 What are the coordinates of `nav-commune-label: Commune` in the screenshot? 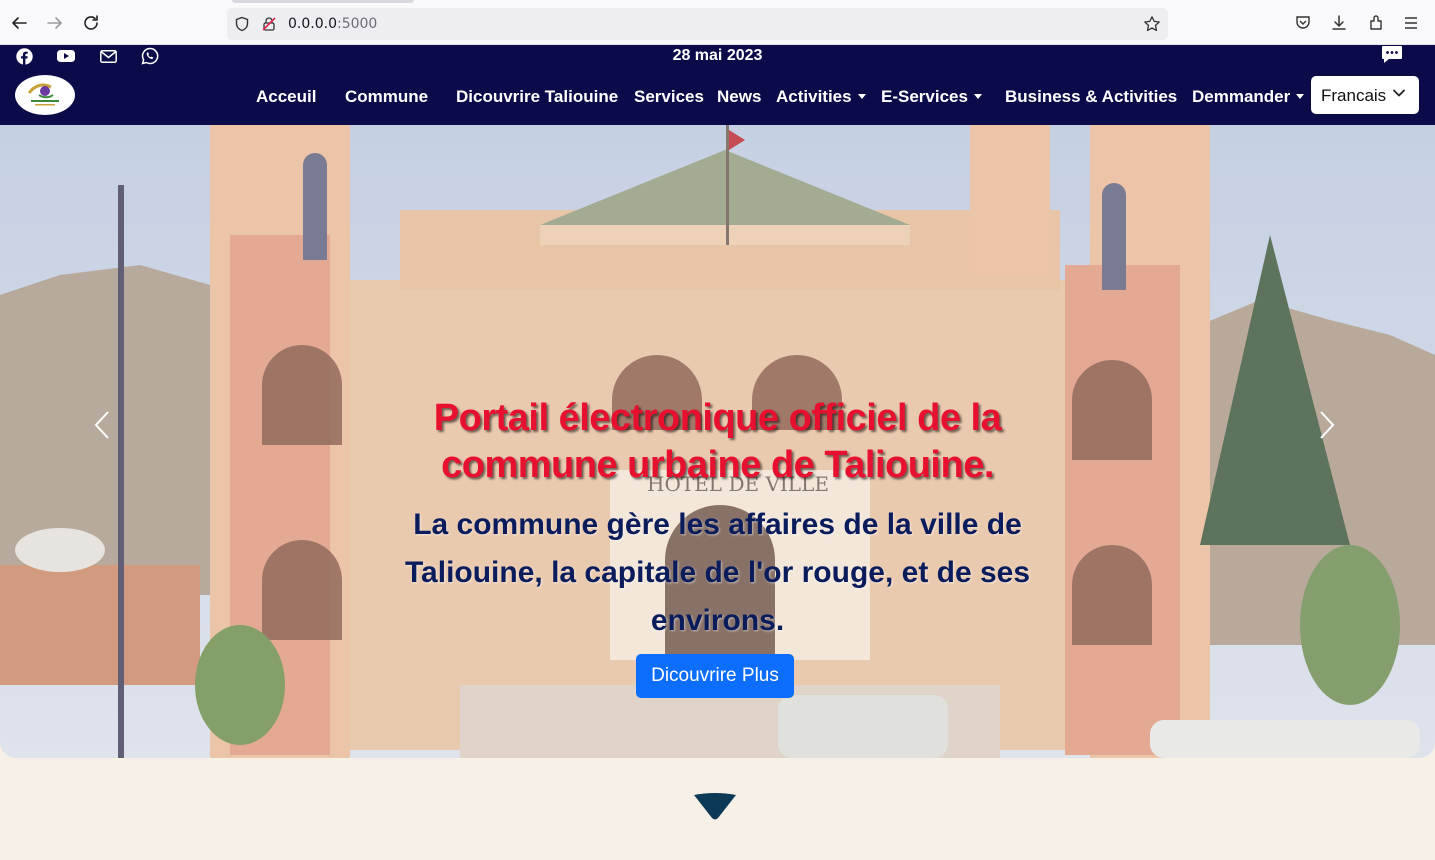 It's located at (387, 96).